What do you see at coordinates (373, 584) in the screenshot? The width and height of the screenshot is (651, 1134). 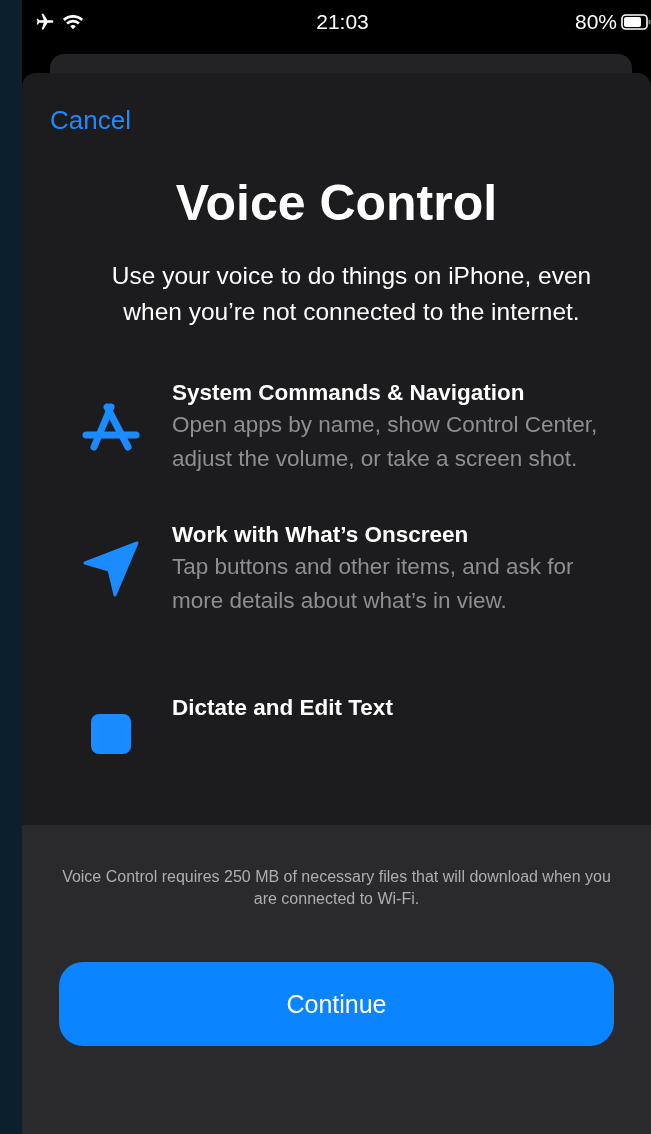 I see `feature-description: Tap buttons and other items, and ask for more details about what’s in view.` at bounding box center [373, 584].